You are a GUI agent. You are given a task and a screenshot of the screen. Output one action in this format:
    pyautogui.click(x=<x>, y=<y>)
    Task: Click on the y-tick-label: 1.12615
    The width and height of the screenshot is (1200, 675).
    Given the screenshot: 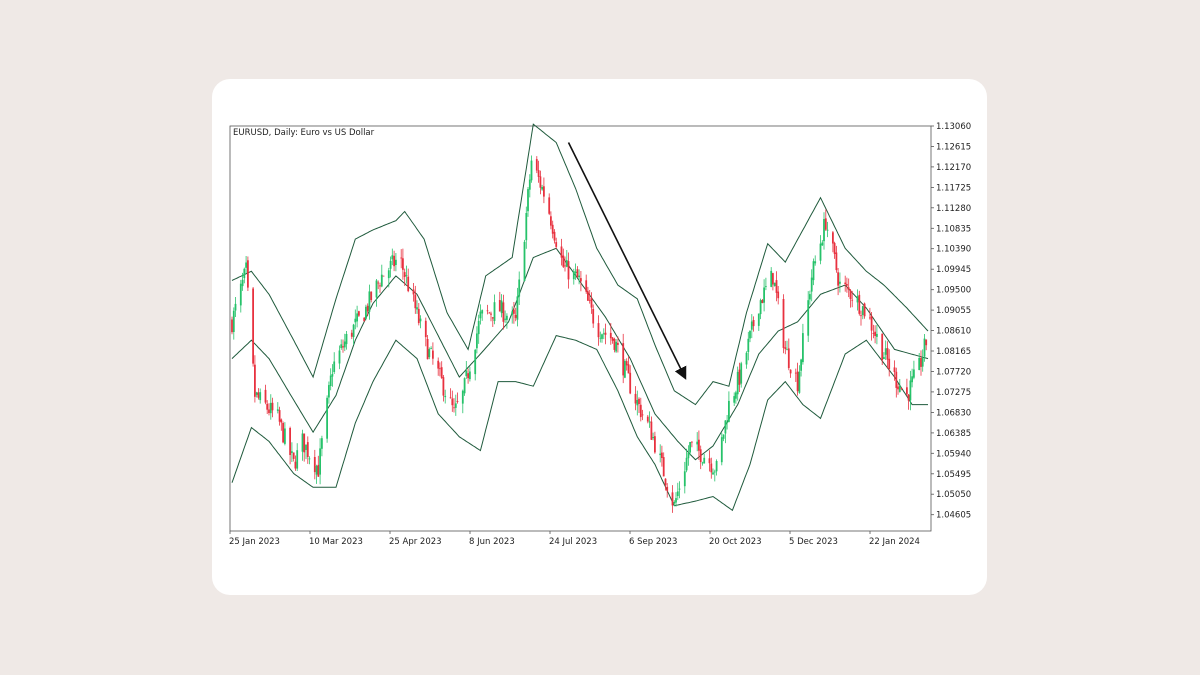 What is the action you would take?
    pyautogui.click(x=953, y=148)
    